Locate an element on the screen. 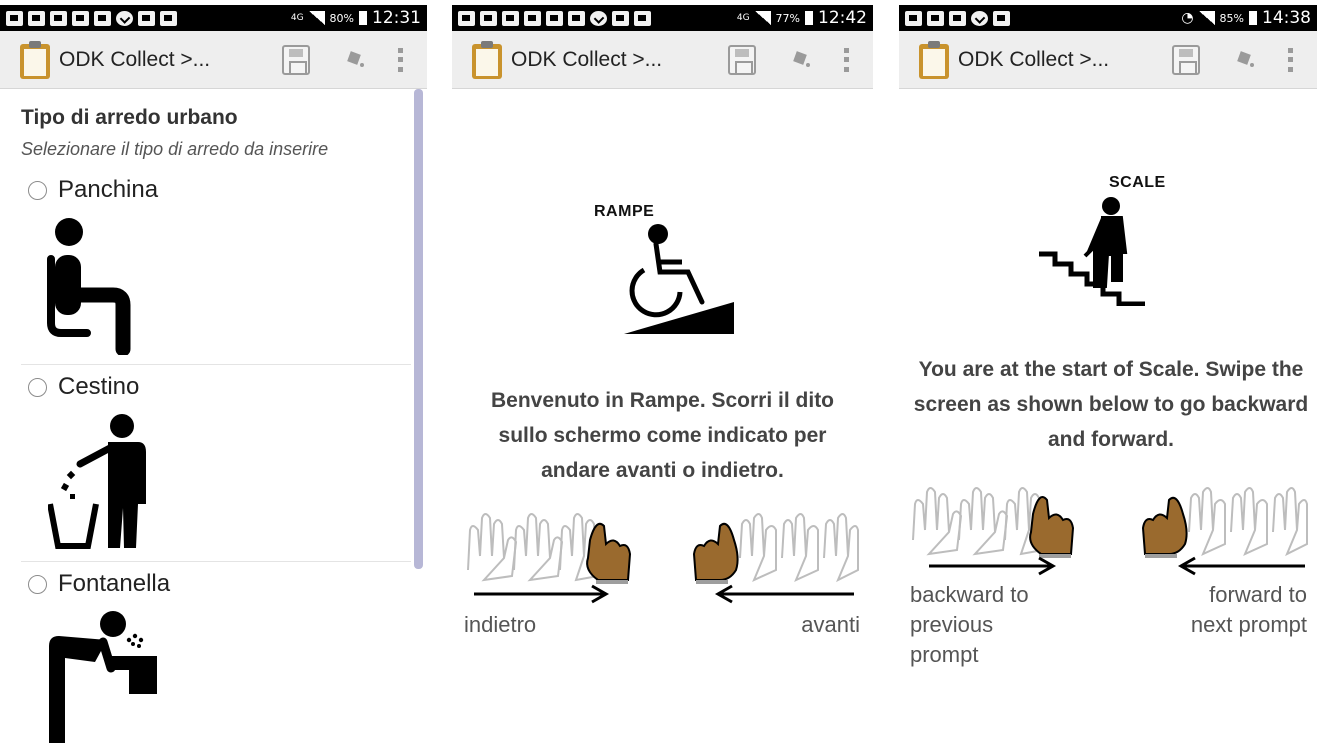  battery-level: 80% is located at coordinates (341, 18).